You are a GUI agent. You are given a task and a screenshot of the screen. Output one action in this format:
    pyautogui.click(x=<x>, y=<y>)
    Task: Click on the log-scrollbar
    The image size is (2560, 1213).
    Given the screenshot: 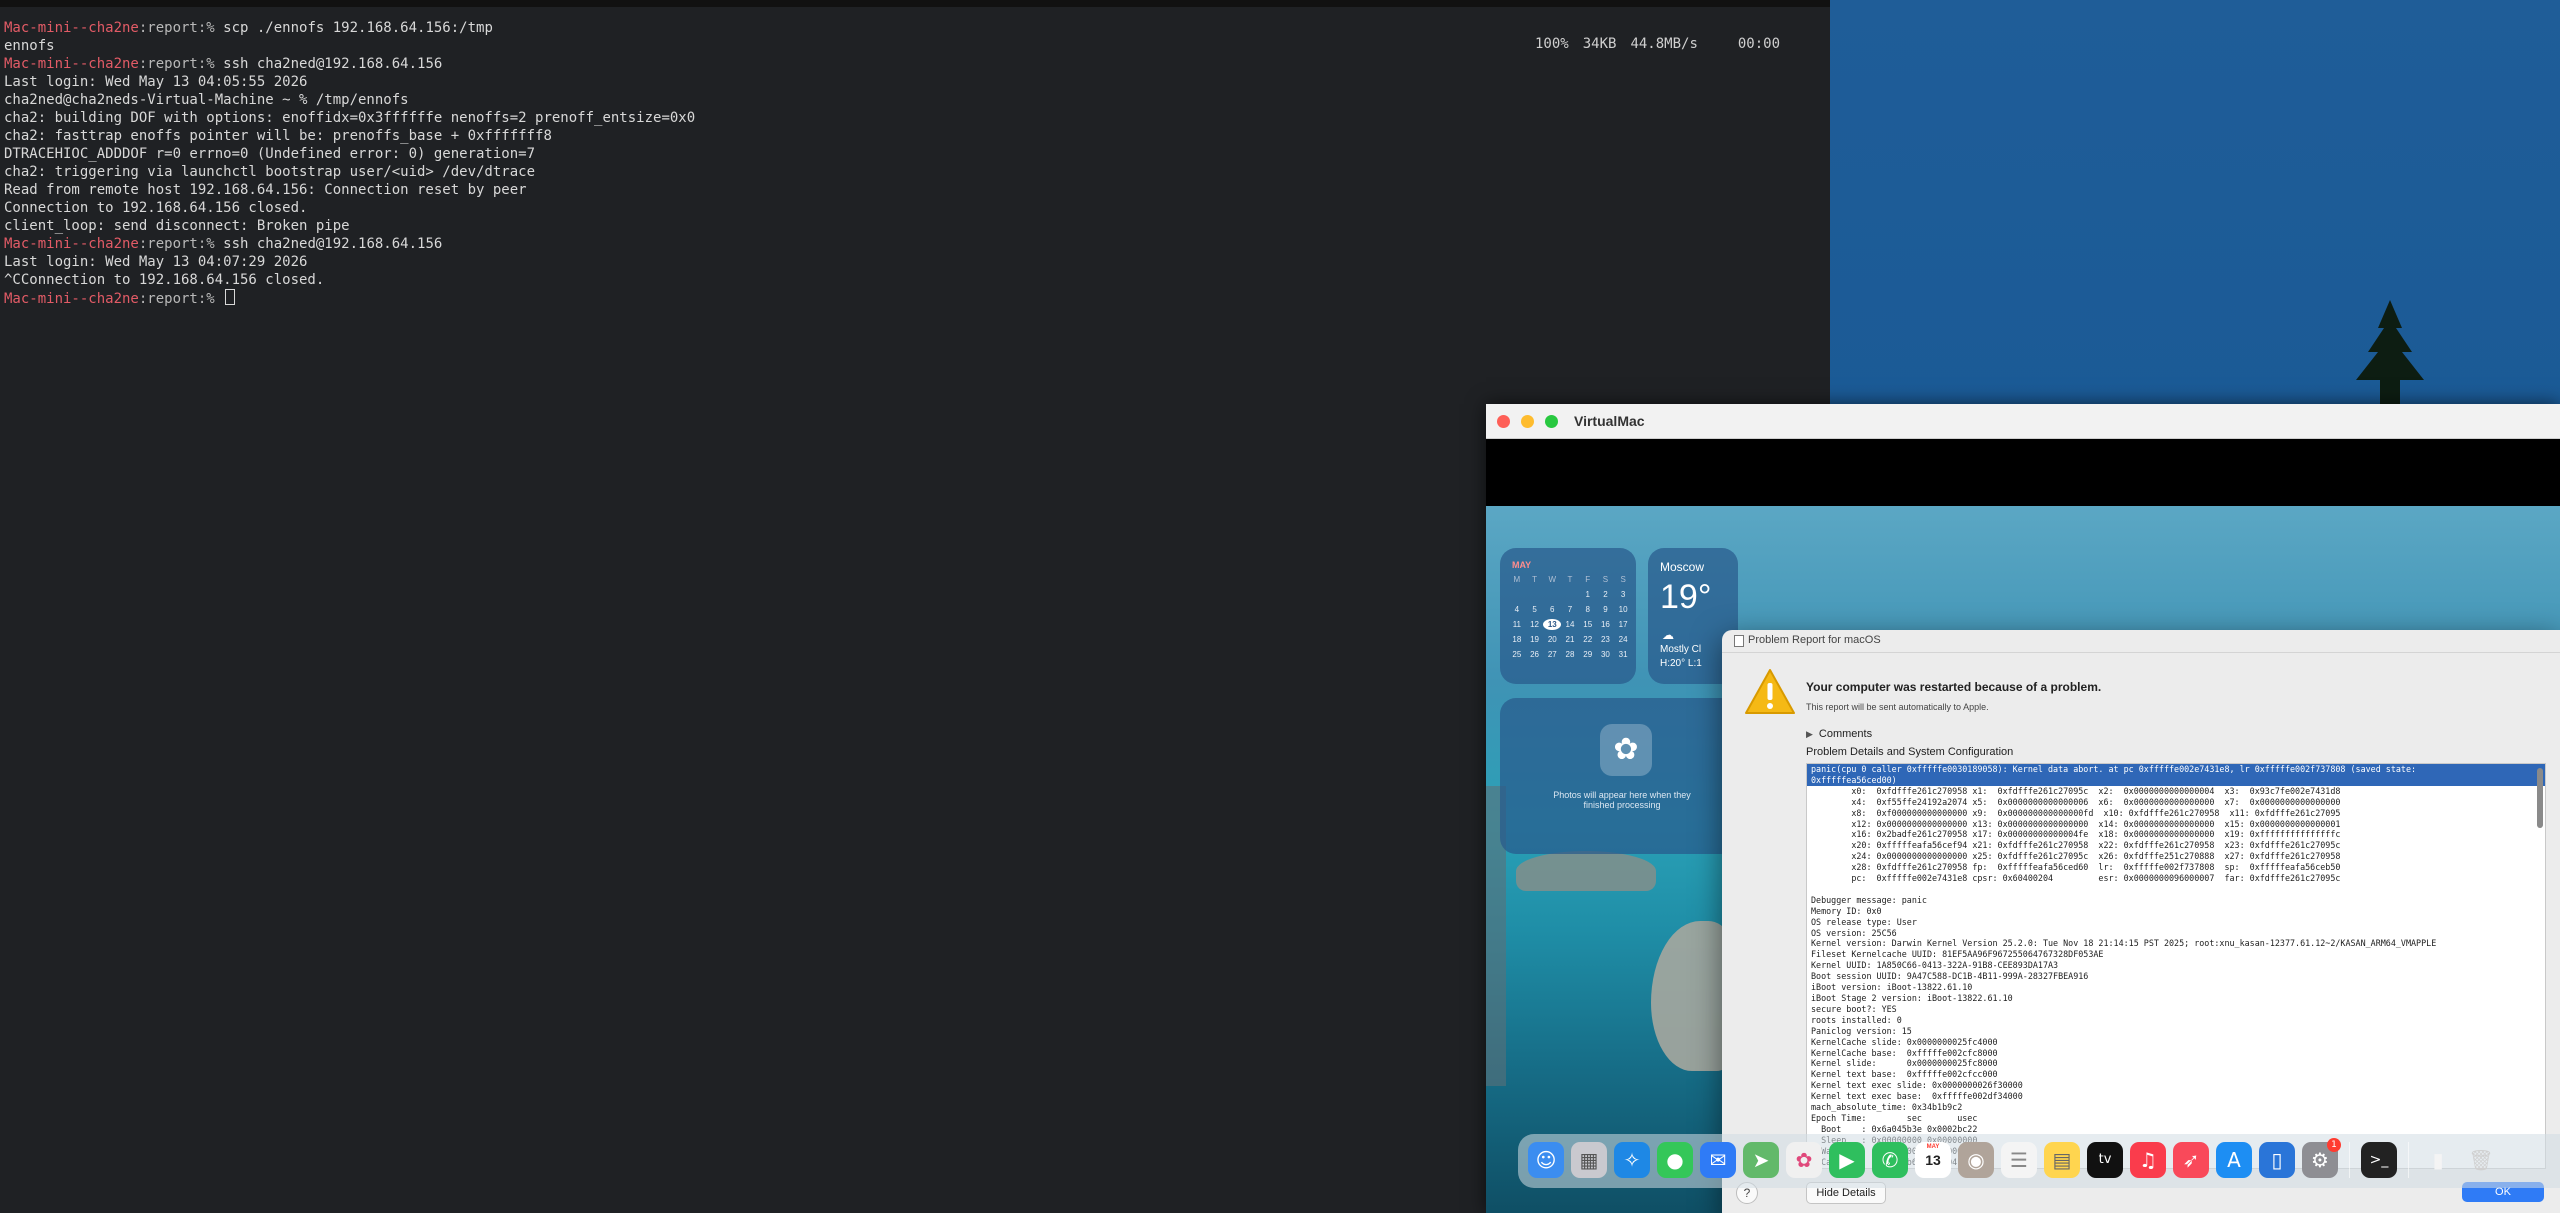 What is the action you would take?
    pyautogui.click(x=2540, y=798)
    